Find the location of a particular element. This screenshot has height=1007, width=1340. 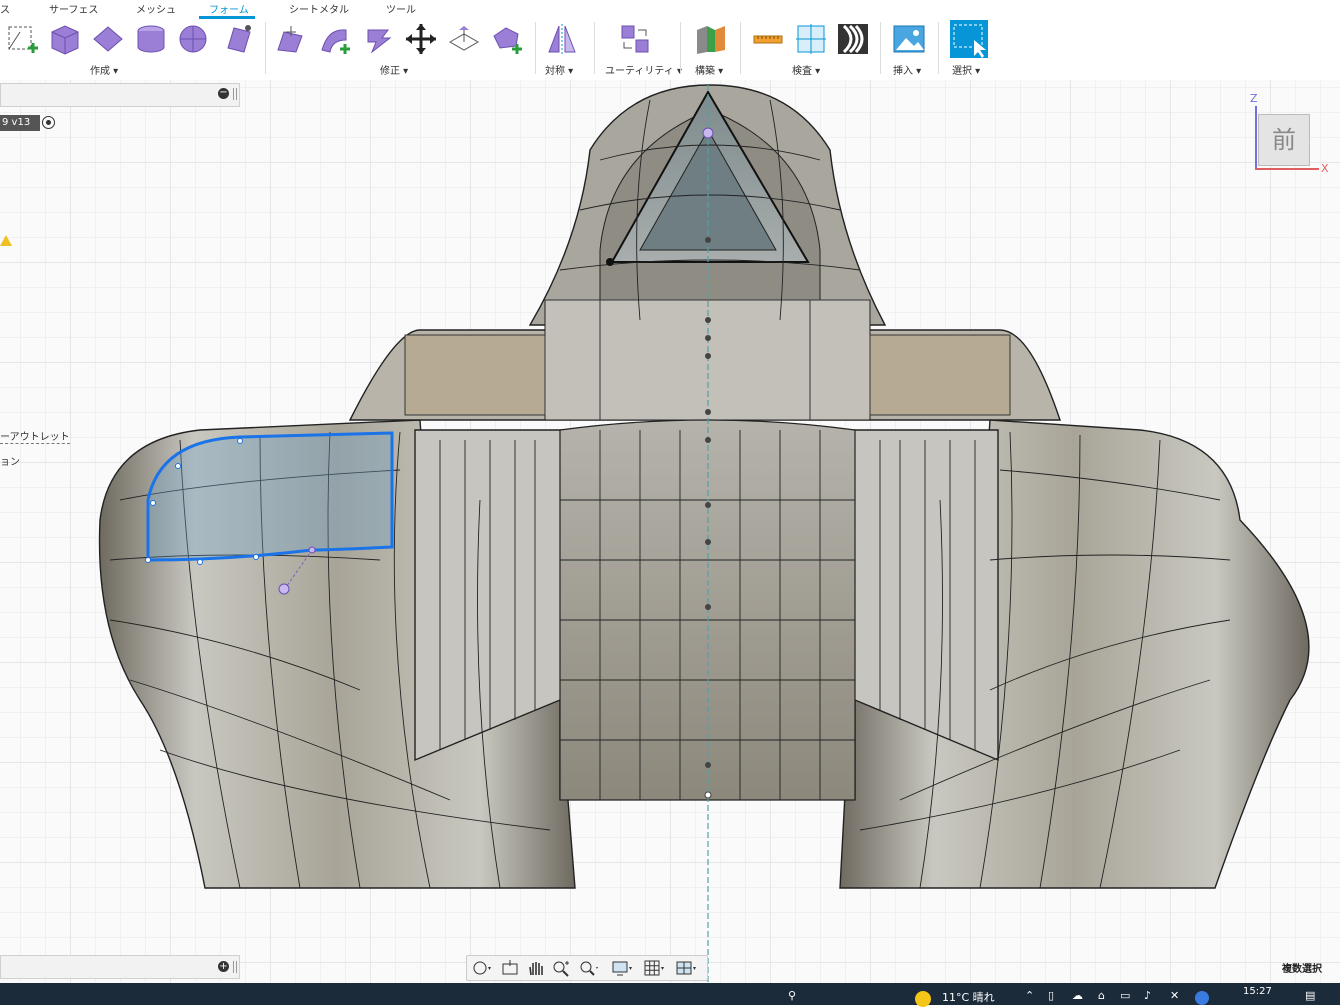

warning-icon is located at coordinates (6, 240).